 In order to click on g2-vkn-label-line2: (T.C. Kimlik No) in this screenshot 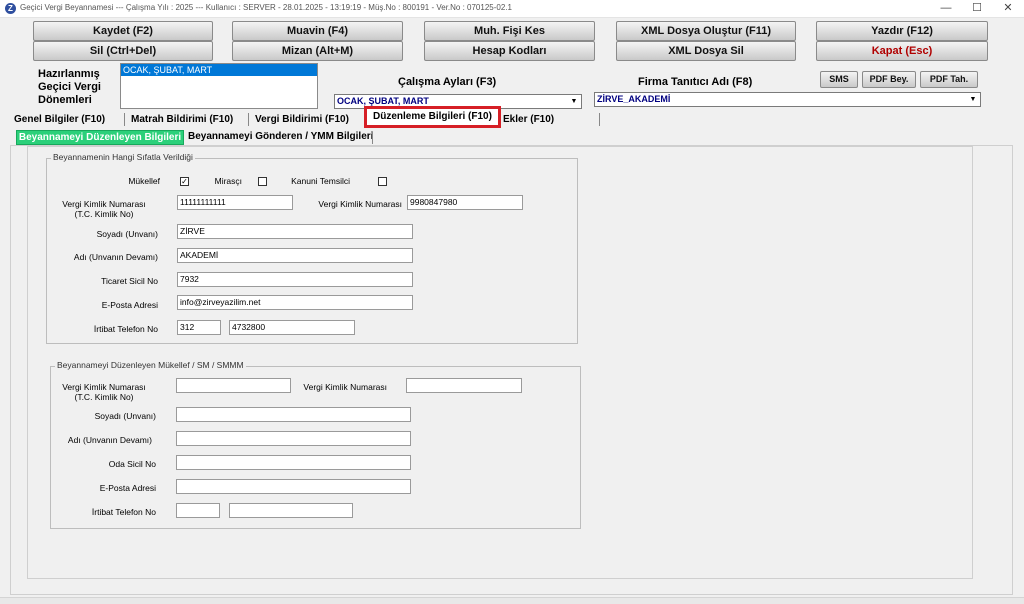, I will do `click(104, 397)`.